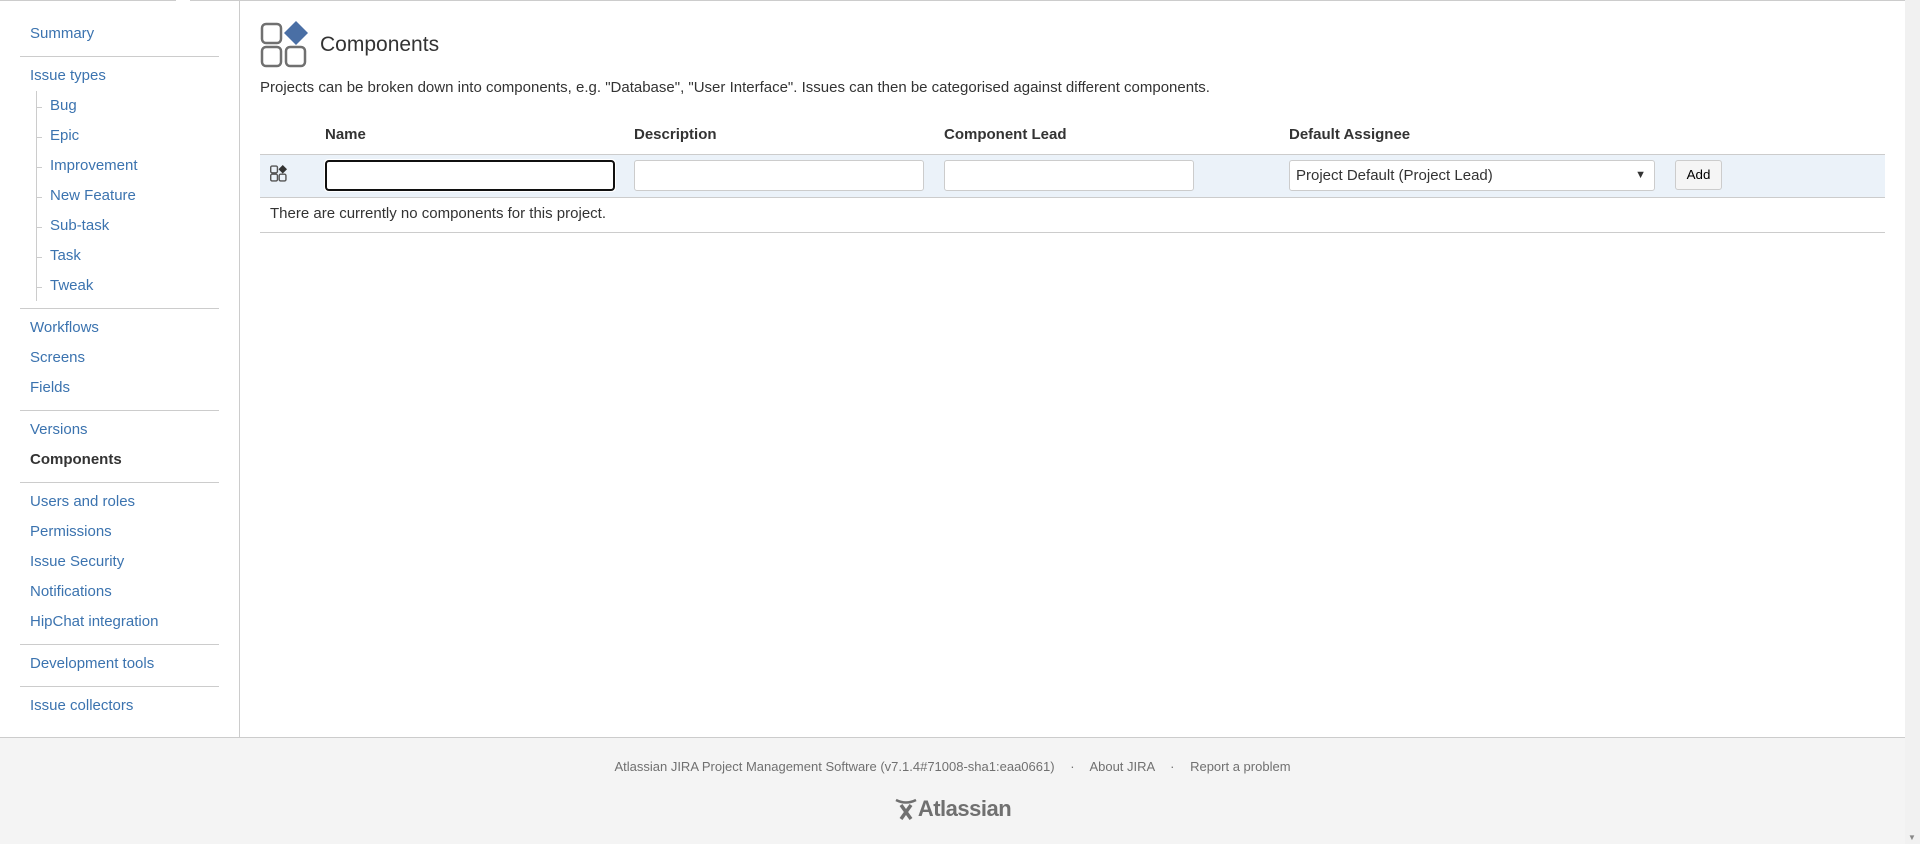  What do you see at coordinates (470, 175) in the screenshot?
I see `component-name-input` at bounding box center [470, 175].